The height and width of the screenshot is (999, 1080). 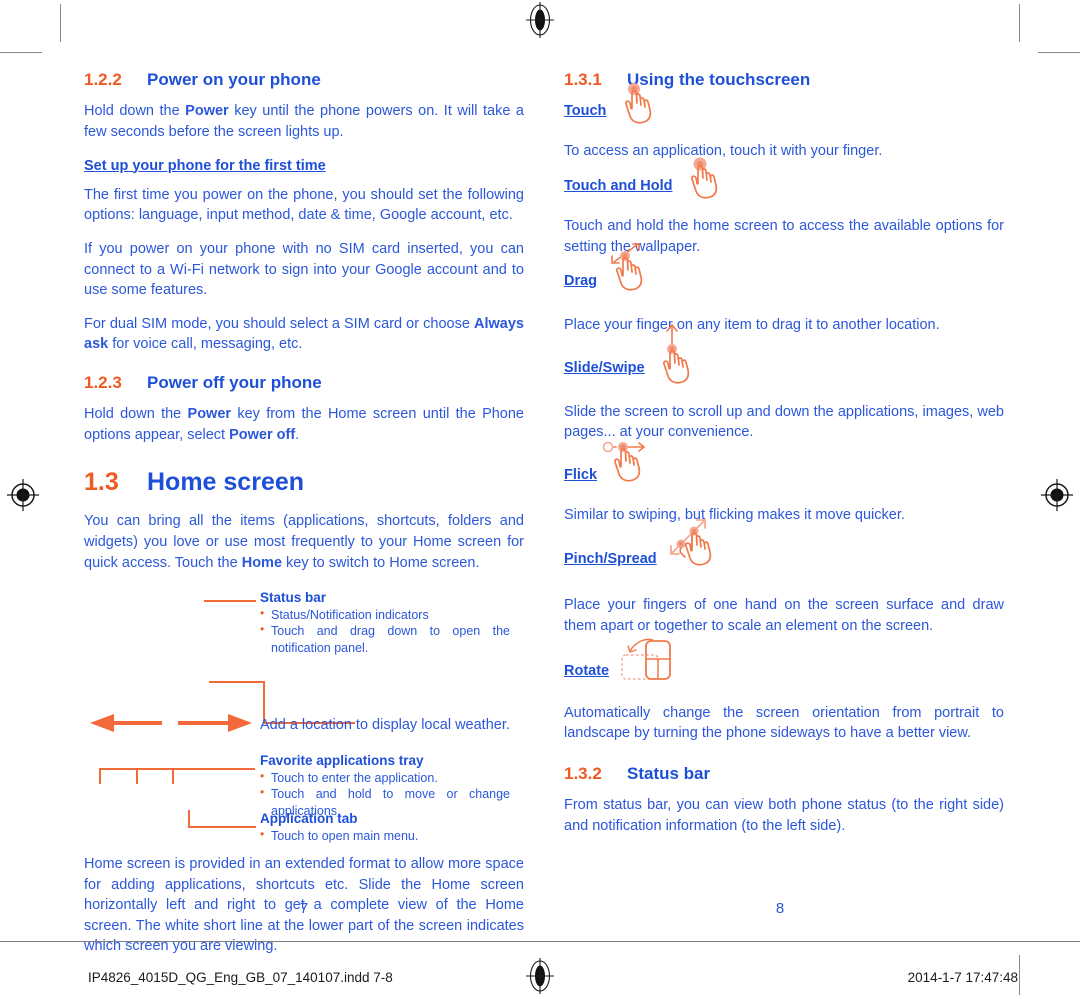 What do you see at coordinates (540, 20) in the screenshot?
I see `registration-eye-icon-top` at bounding box center [540, 20].